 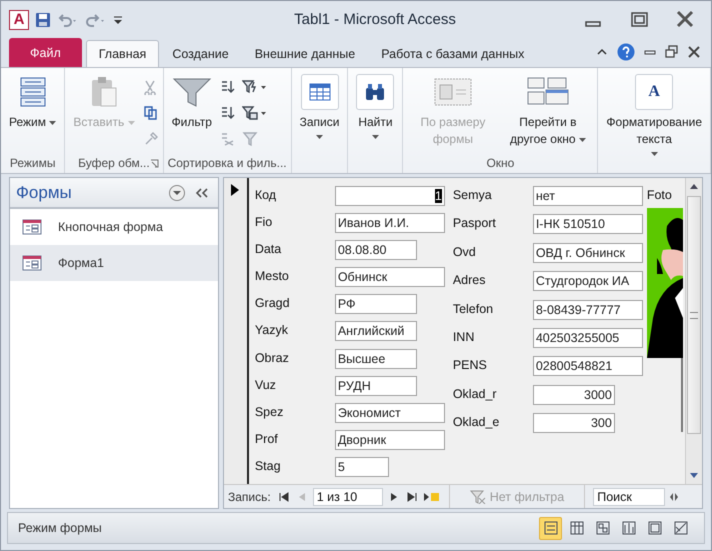 What do you see at coordinates (587, 196) in the screenshot?
I see `text-field: нет` at bounding box center [587, 196].